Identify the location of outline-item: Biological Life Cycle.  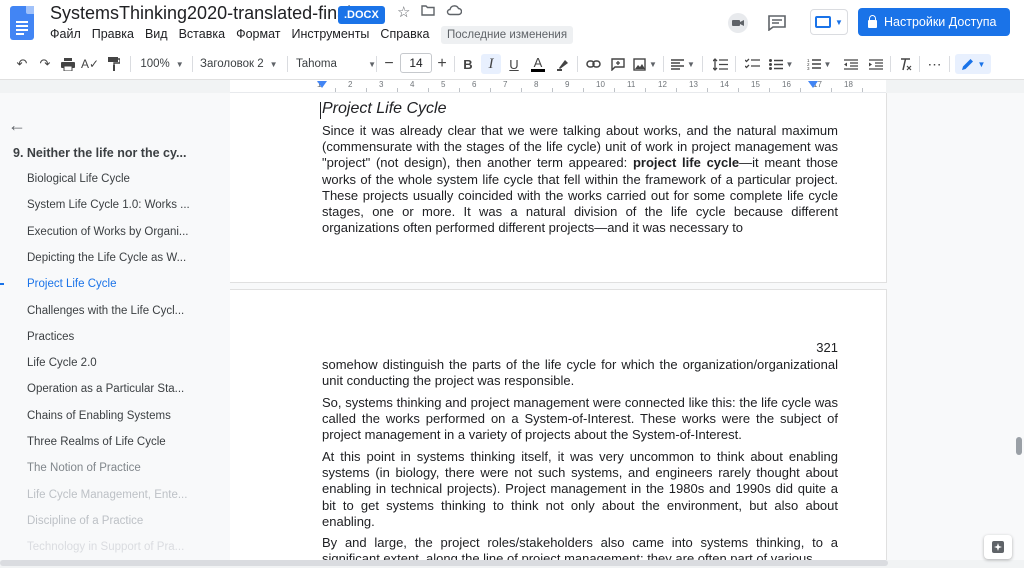
(112, 179).